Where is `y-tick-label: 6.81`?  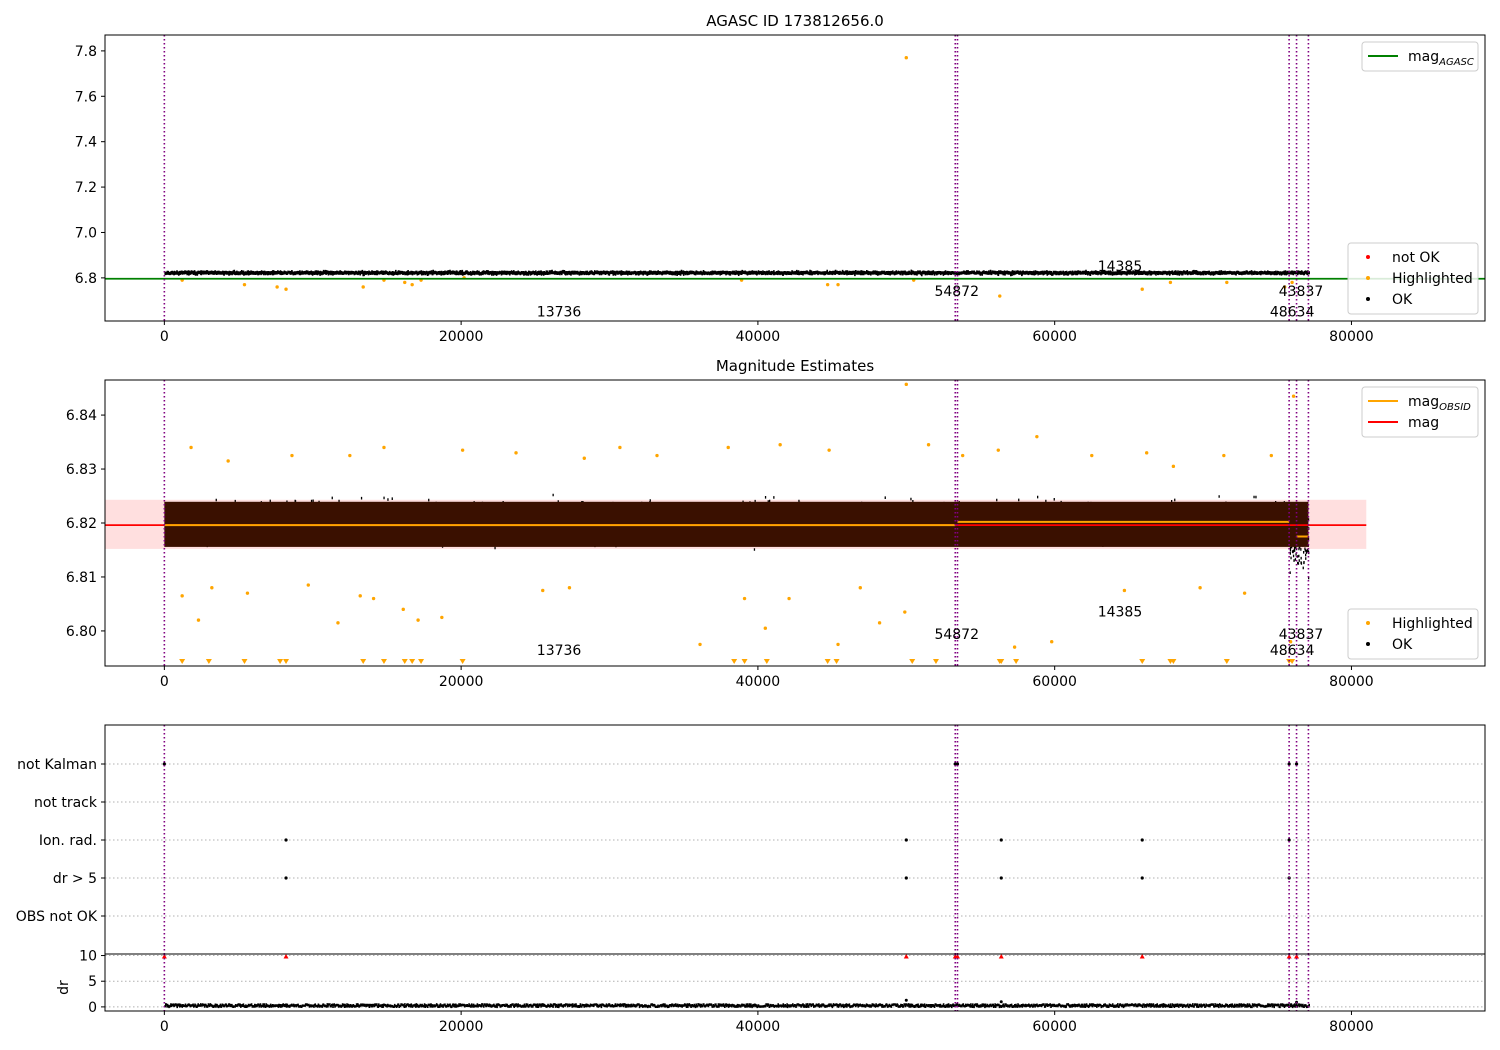
y-tick-label: 6.81 is located at coordinates (81, 578).